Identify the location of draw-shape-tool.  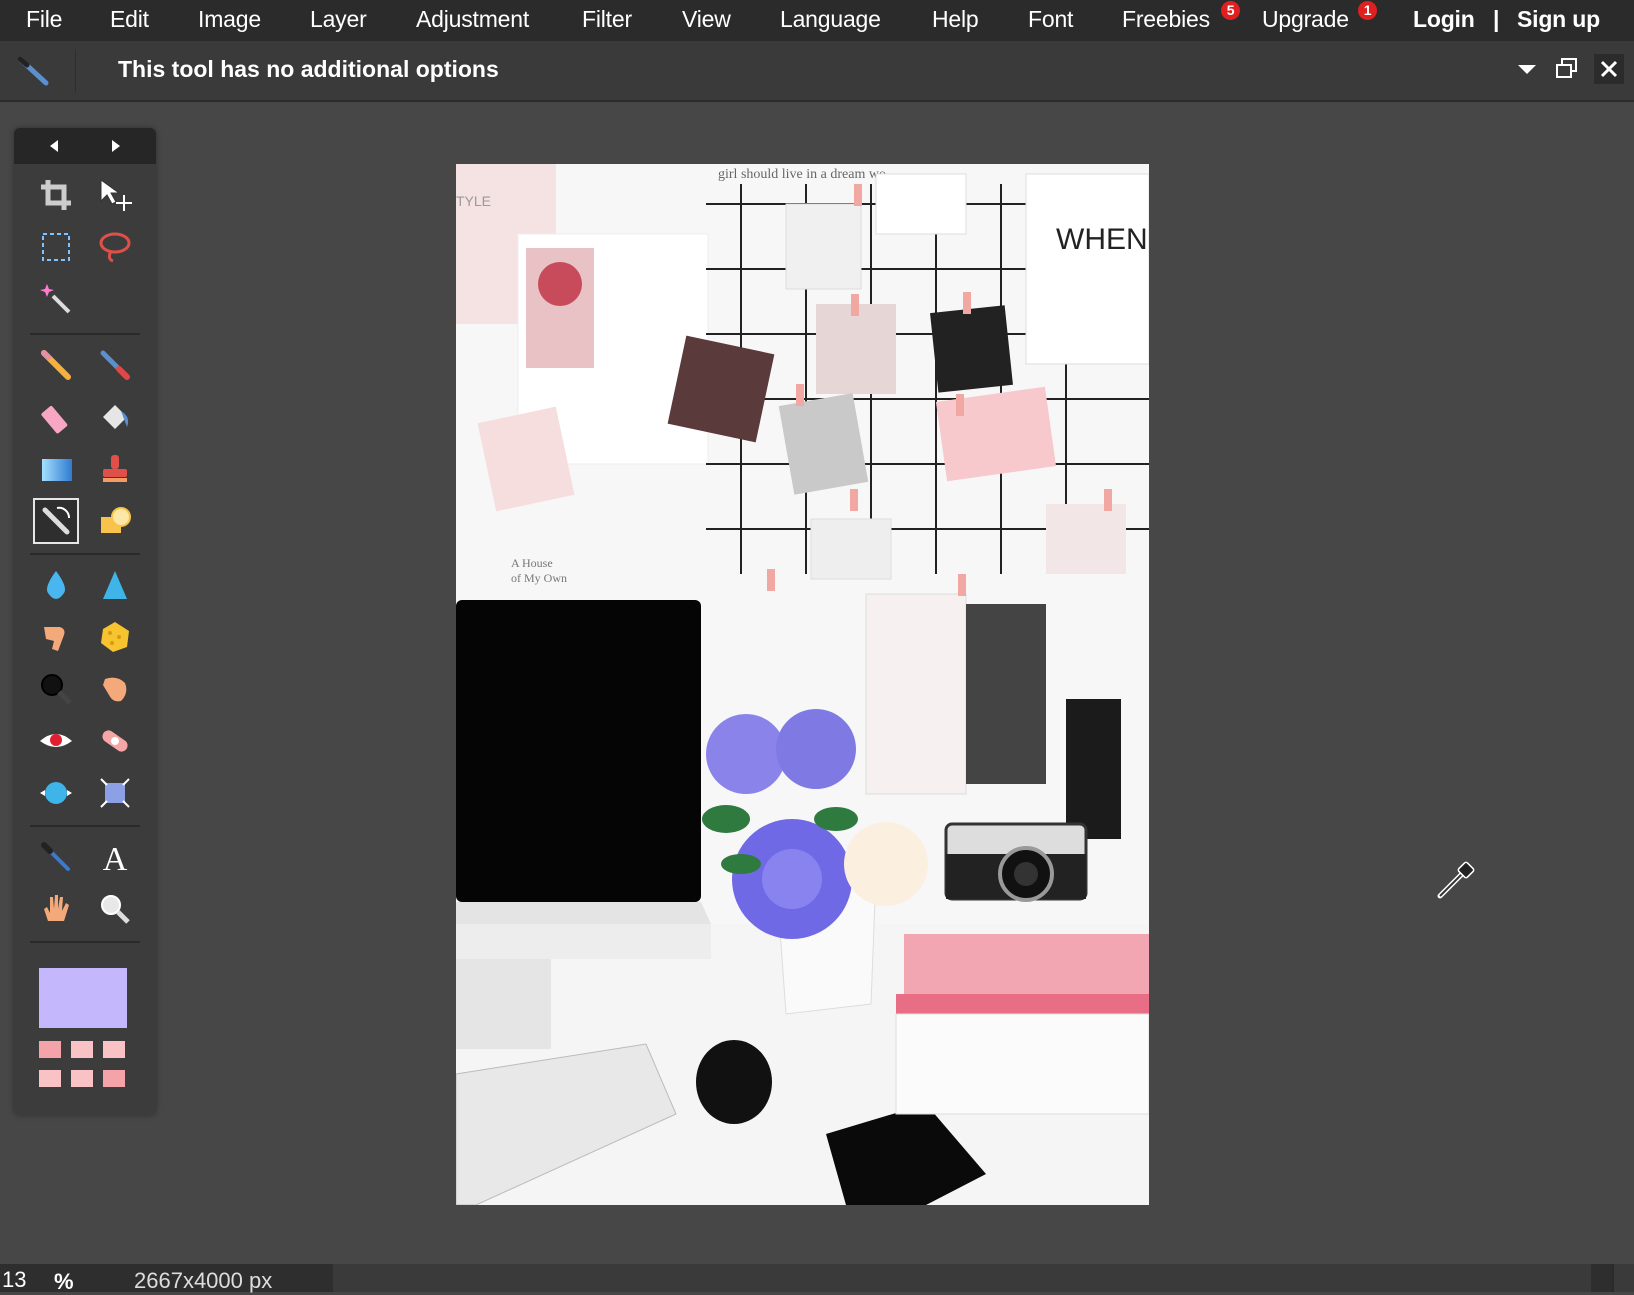
(115, 521).